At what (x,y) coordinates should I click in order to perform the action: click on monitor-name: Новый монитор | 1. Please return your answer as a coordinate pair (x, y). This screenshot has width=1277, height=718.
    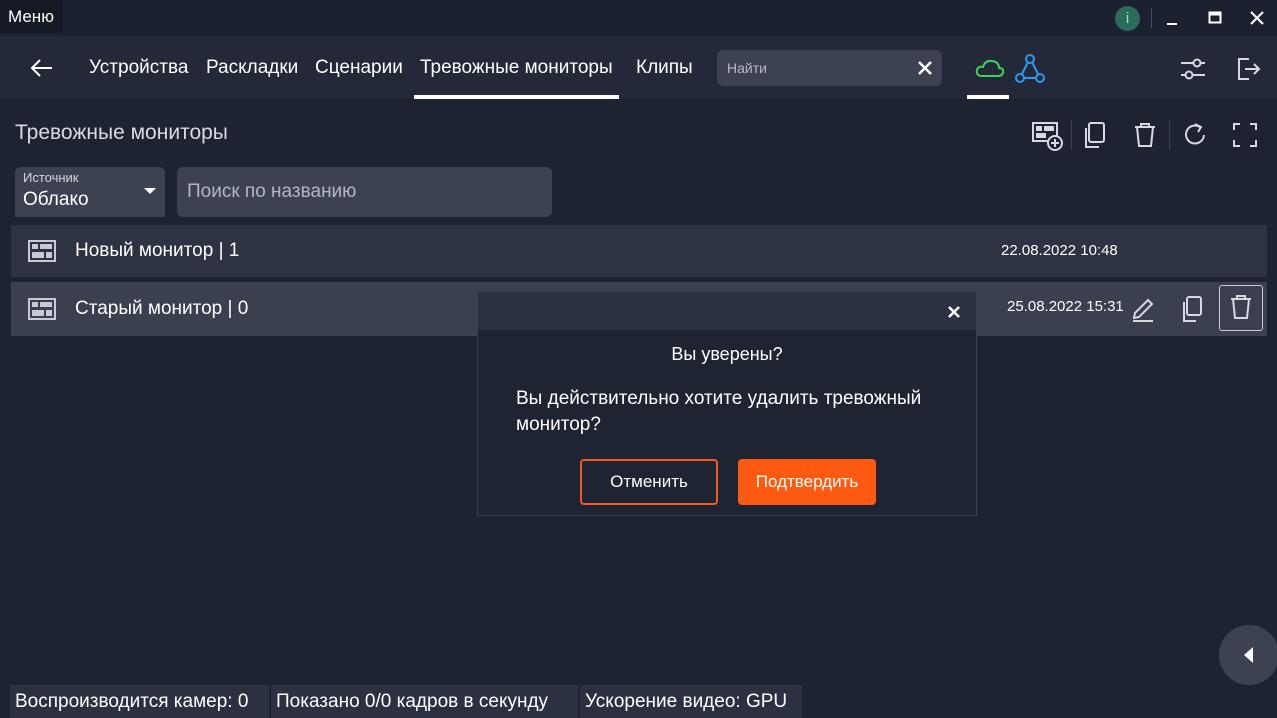
    Looking at the image, I should click on (157, 250).